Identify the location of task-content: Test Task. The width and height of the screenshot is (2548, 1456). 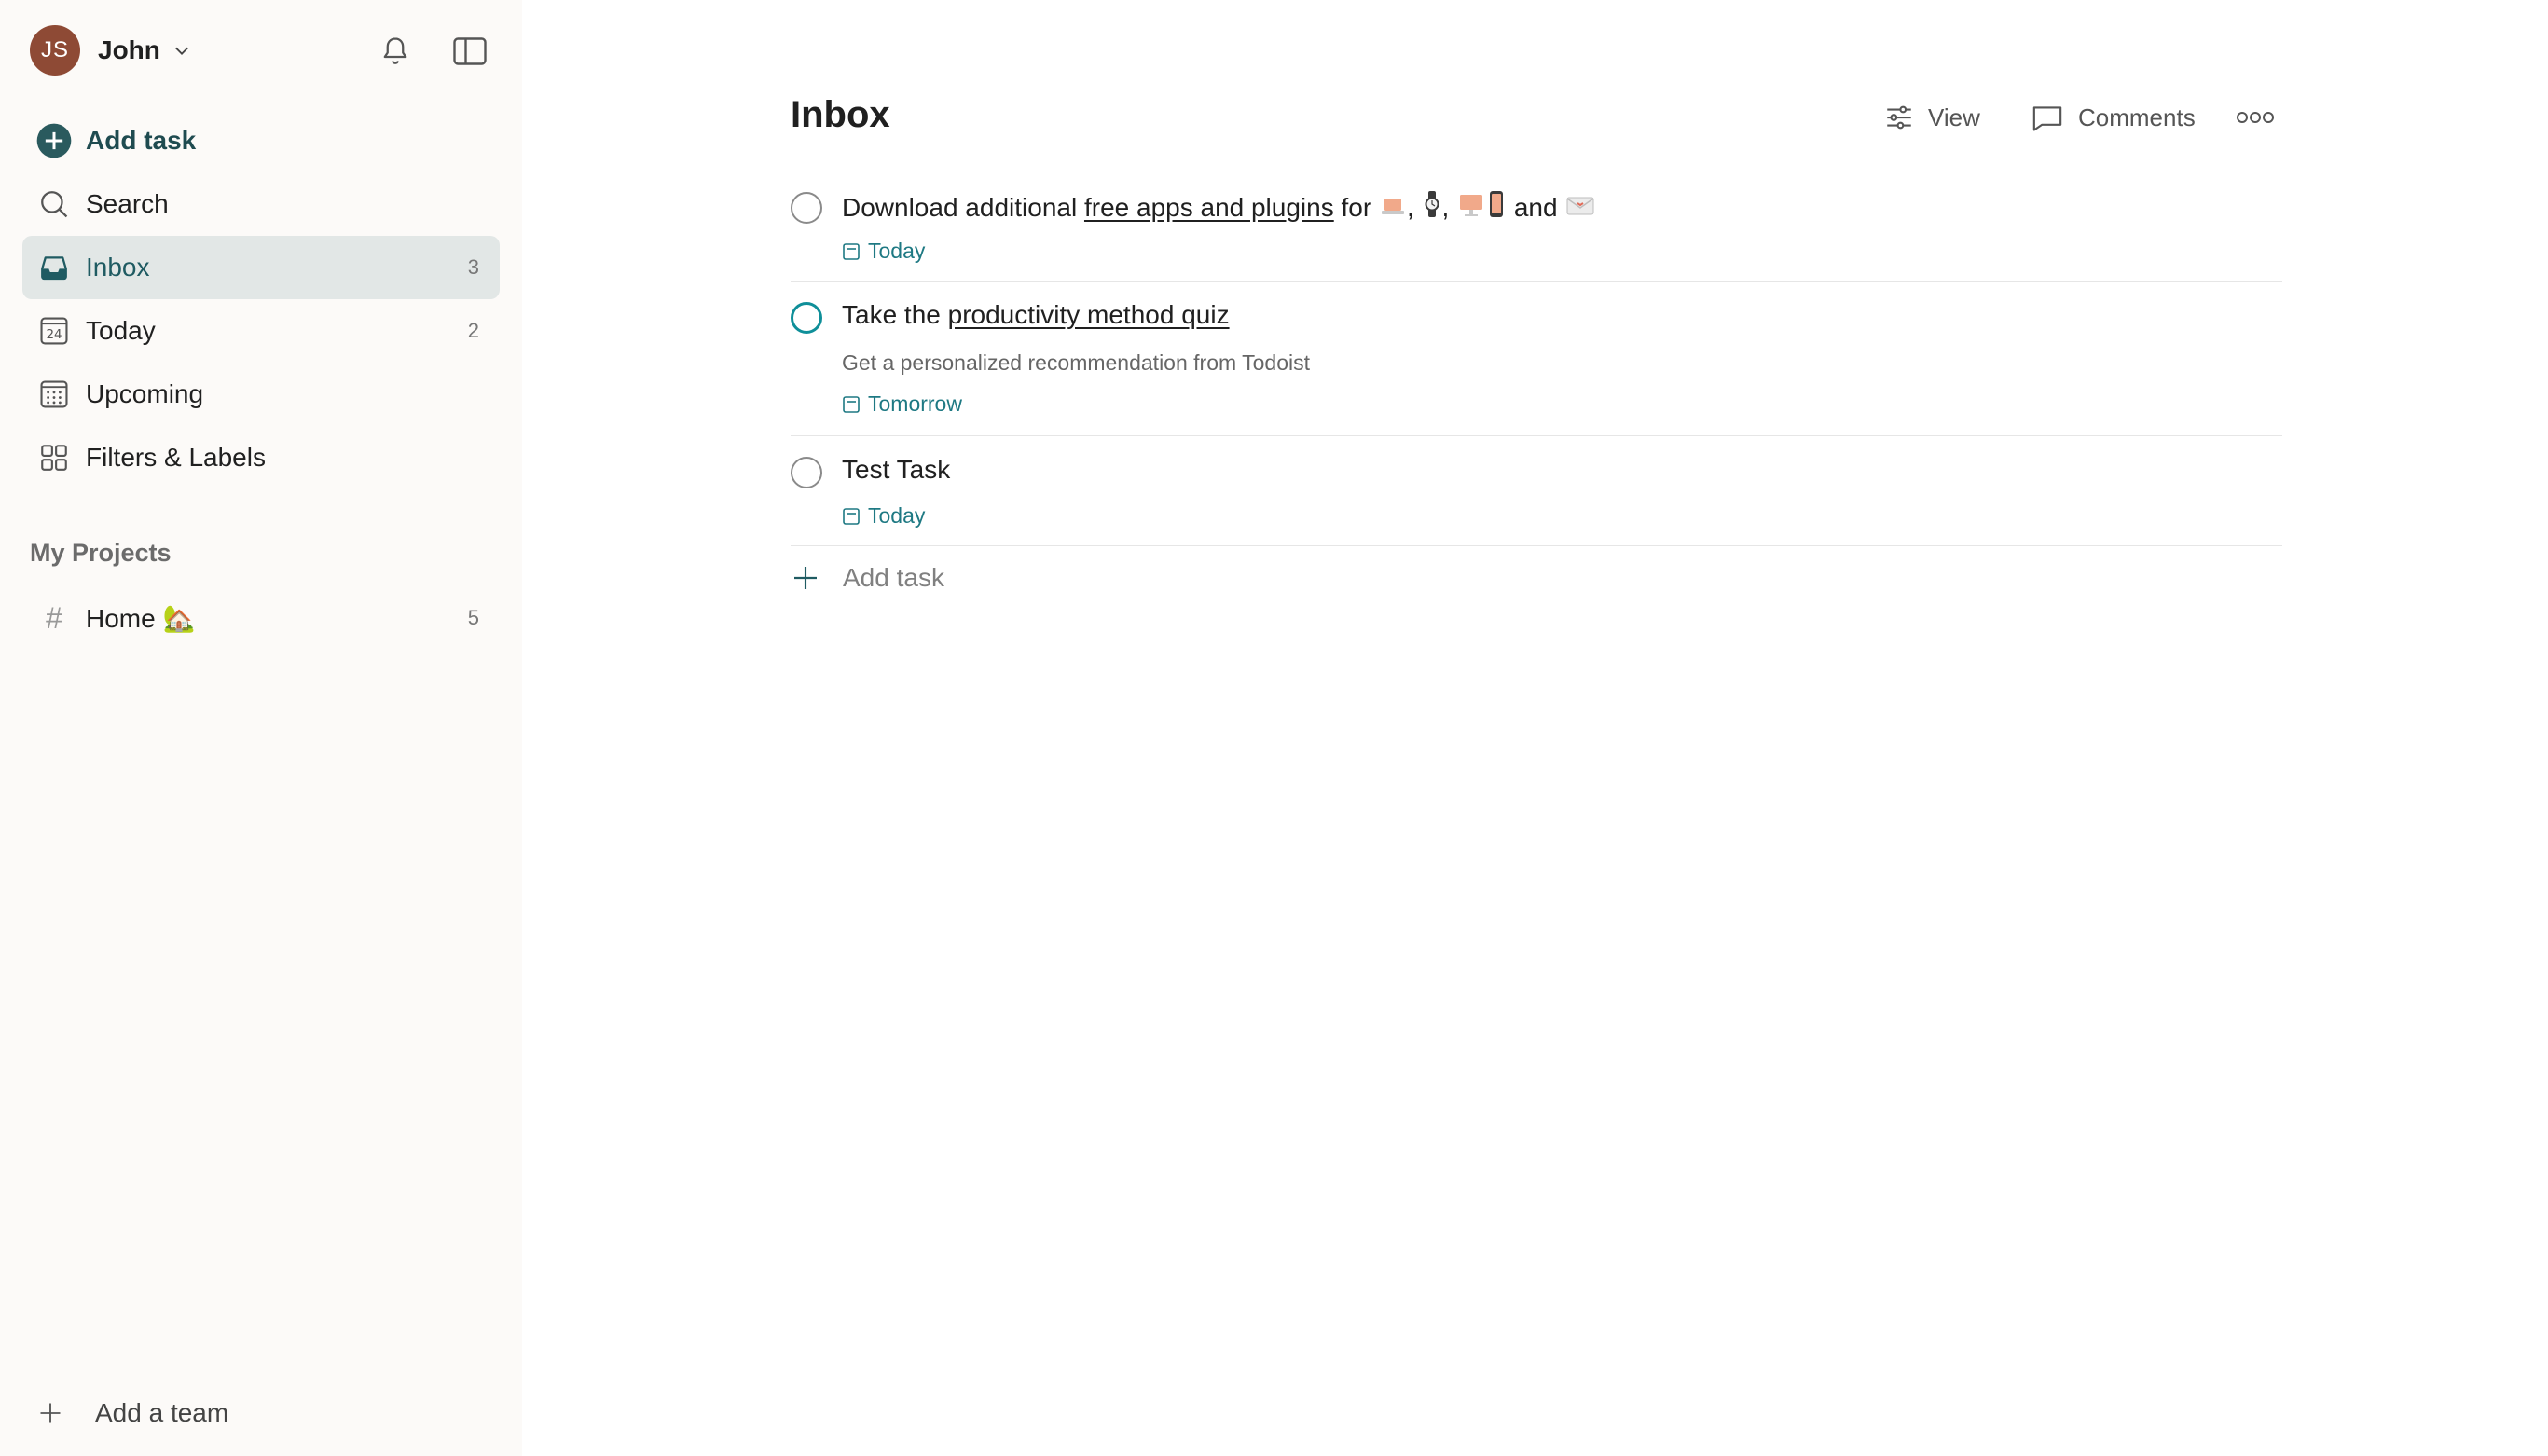
(896, 470).